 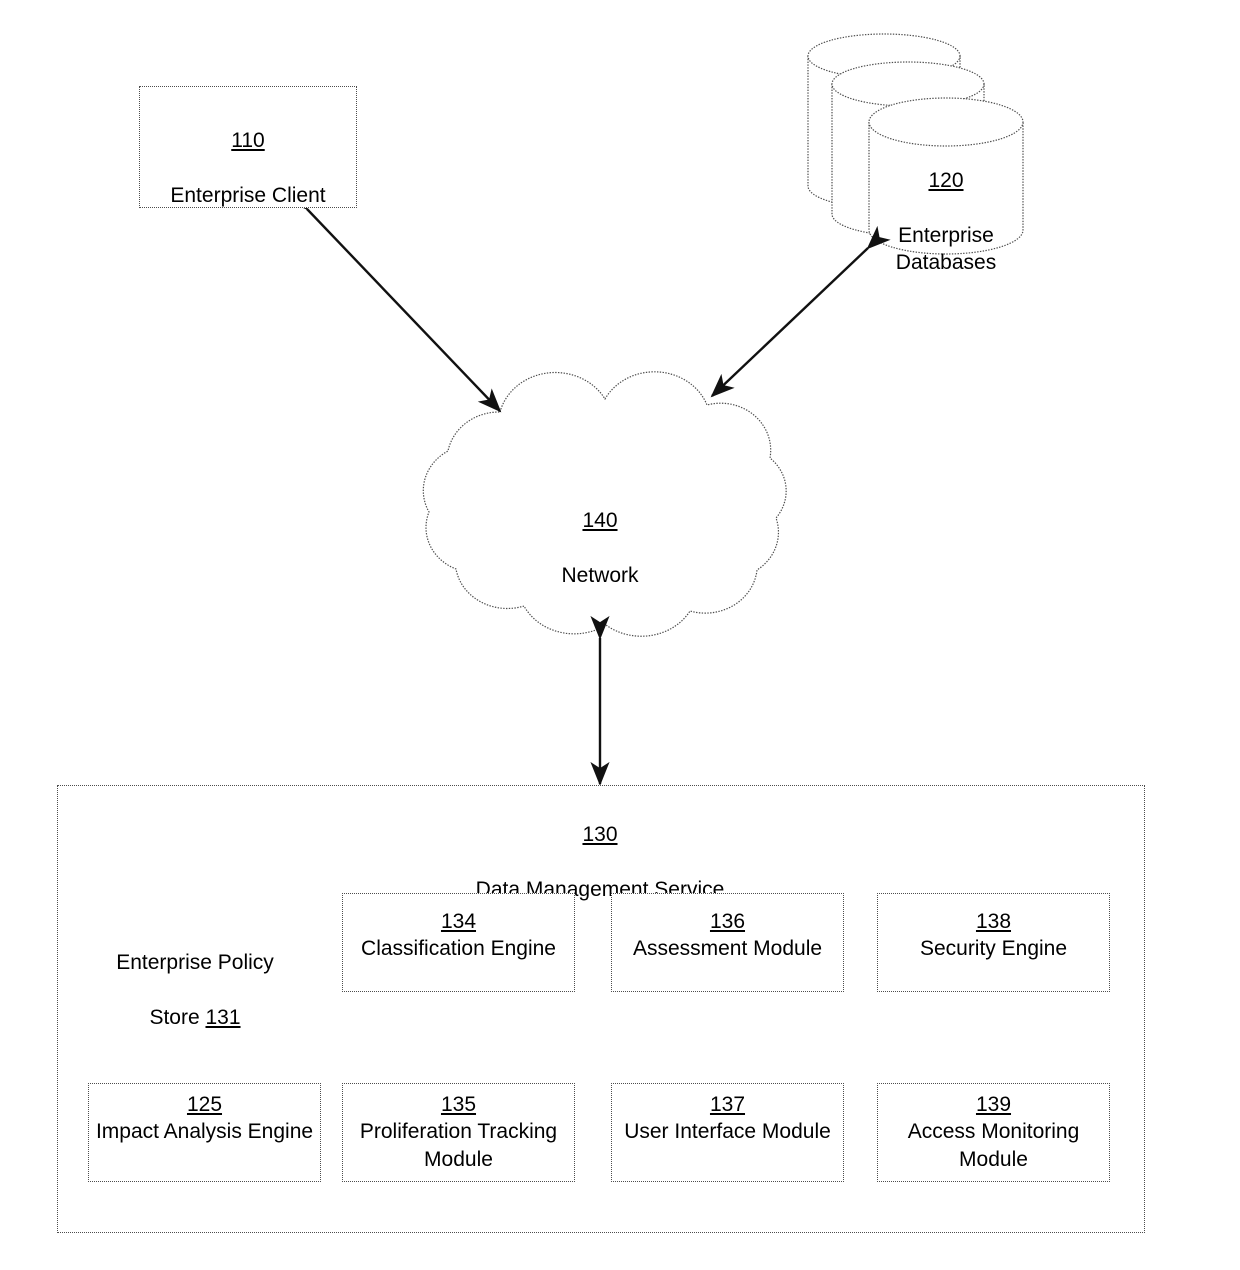 I want to click on module-box-impact-analysis-engine, so click(x=204, y=1132).